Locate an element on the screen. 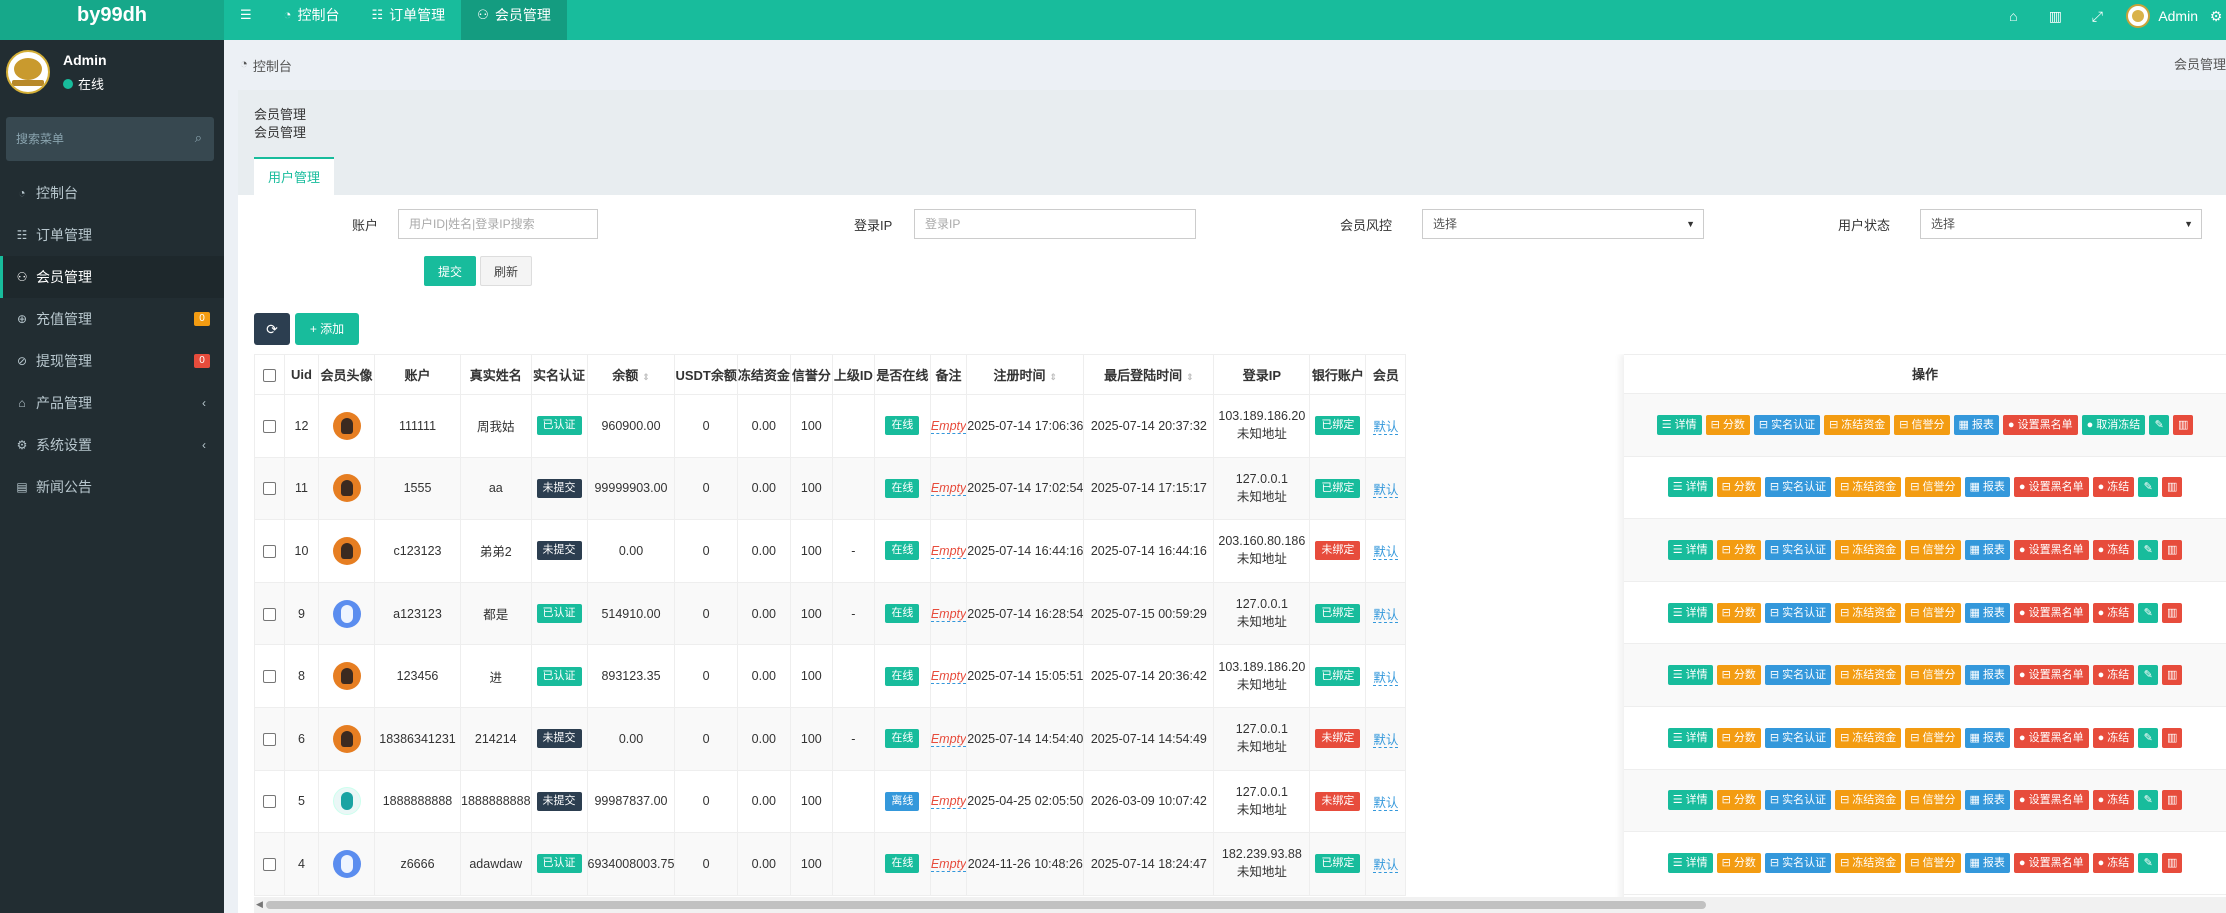 This screenshot has height=913, width=2226. top-nav-members: ⚇ 会员管理 is located at coordinates (514, 20).